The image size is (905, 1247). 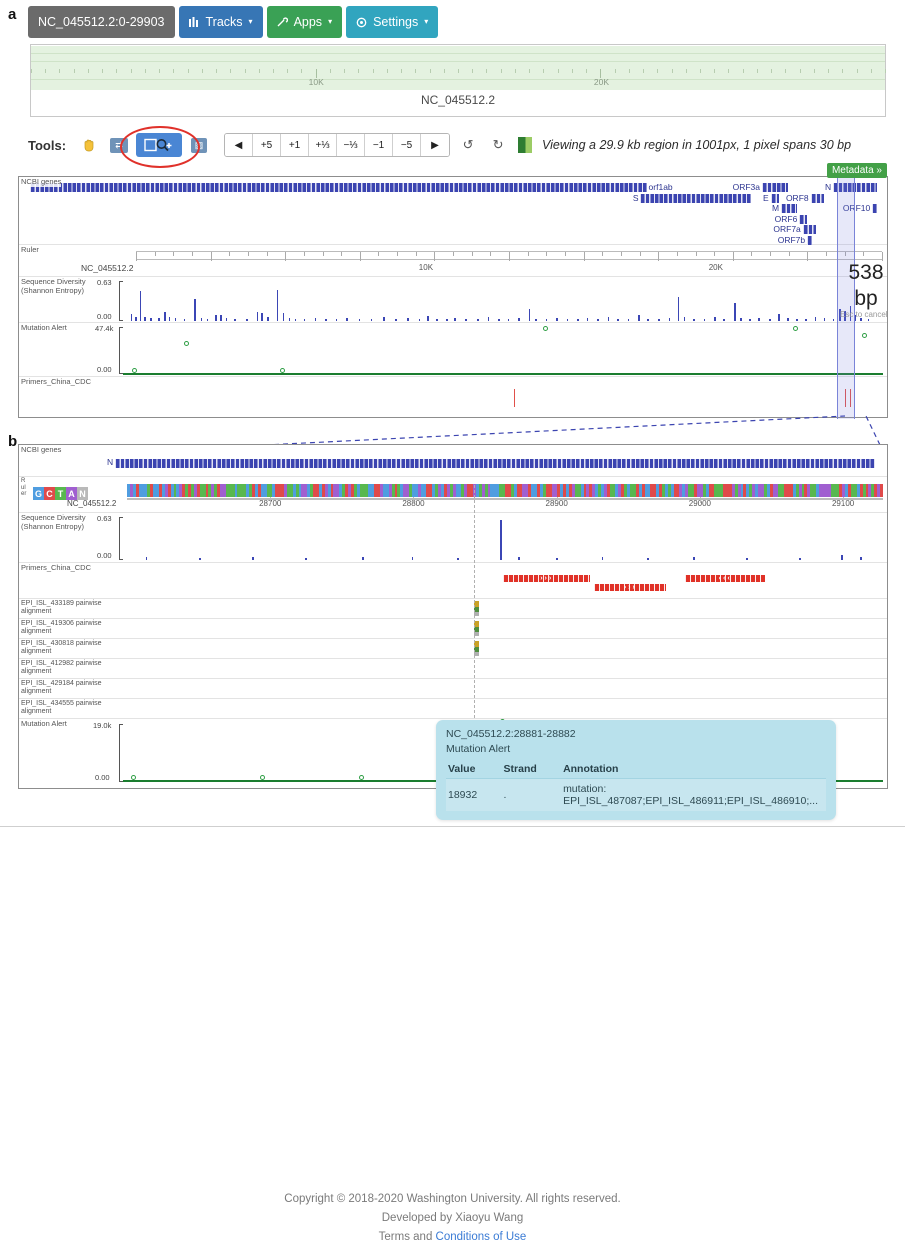 I want to click on apps-label: Apps, so click(x=308, y=22).